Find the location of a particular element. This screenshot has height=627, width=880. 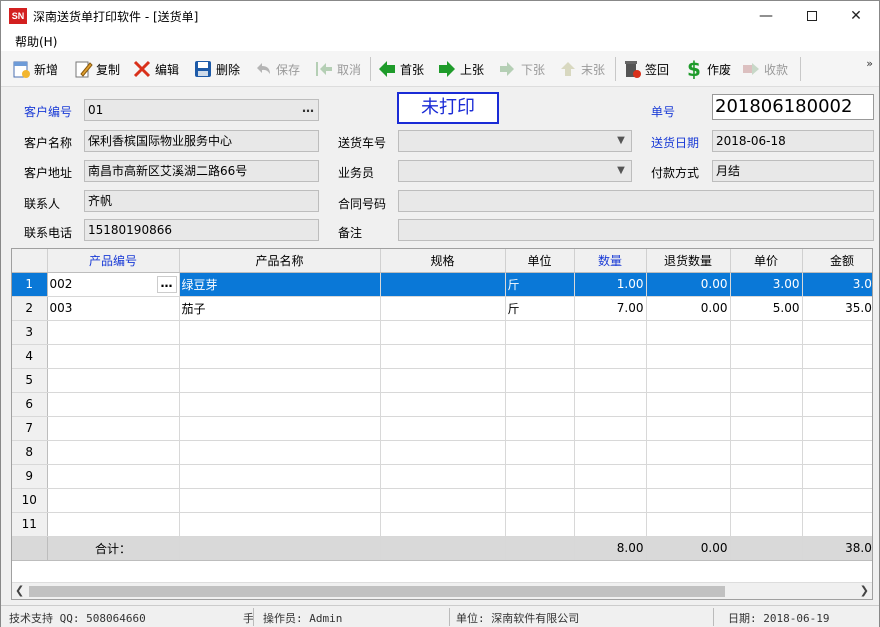

toolbar-overflow-icon: » is located at coordinates (869, 63).